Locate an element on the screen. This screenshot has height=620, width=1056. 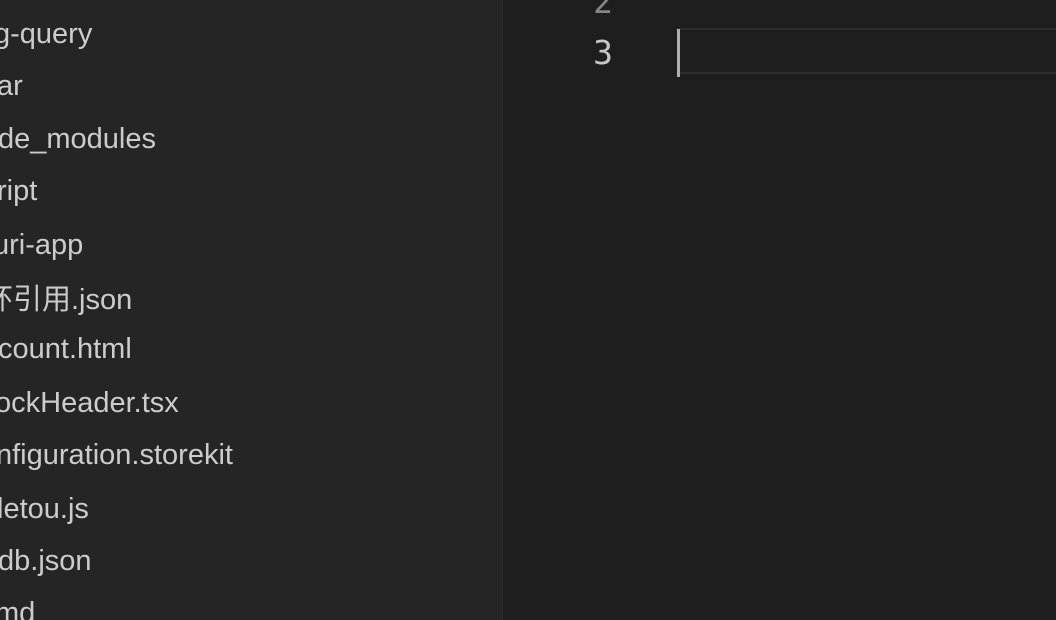
file-item-label: count.html is located at coordinates (66, 348).